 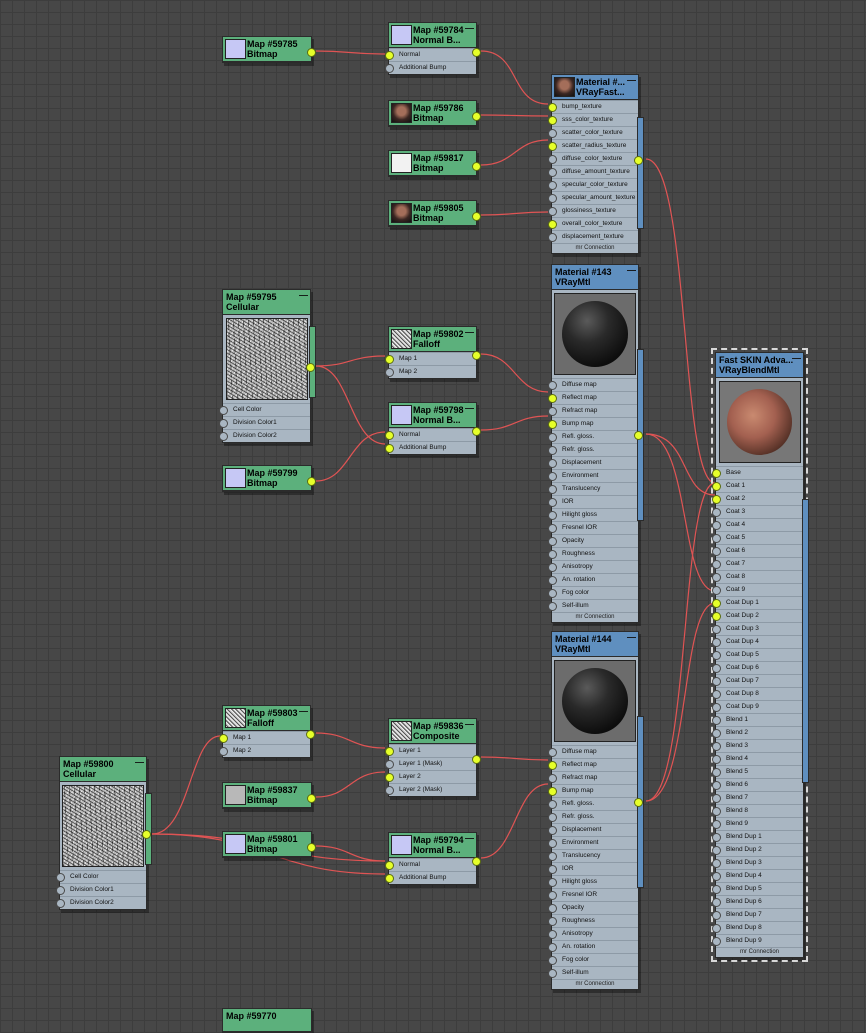 I want to click on input-slot: diffuse_amount_texture, so click(x=593, y=171).